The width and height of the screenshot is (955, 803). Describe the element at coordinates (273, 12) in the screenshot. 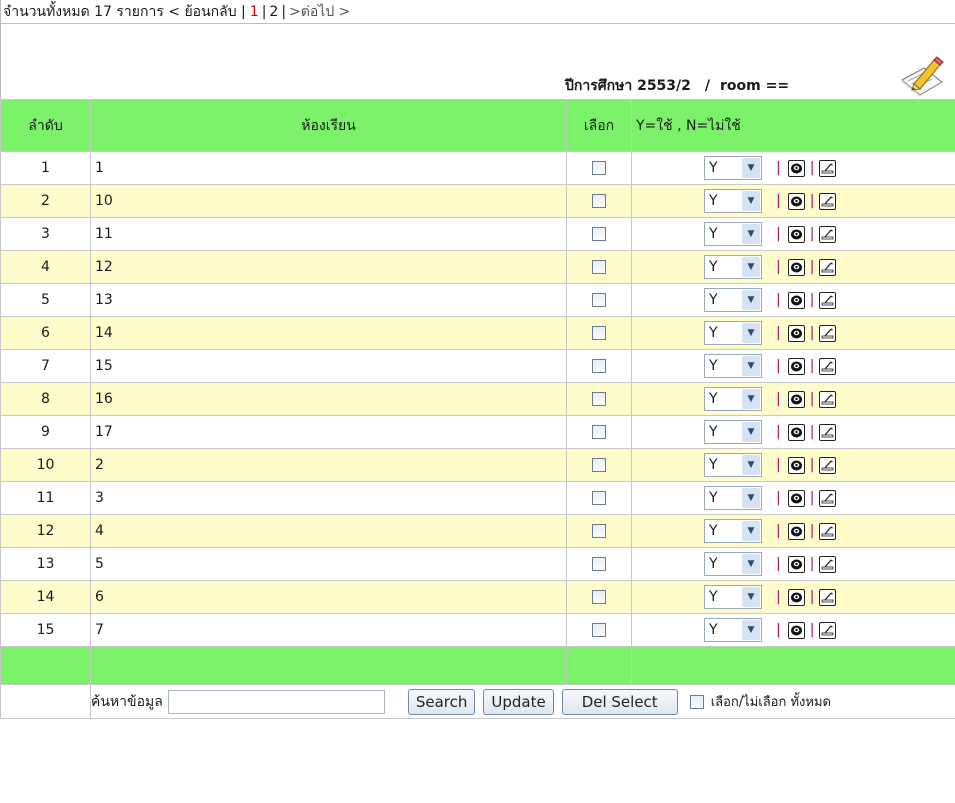

I see `page-link-2: 2` at that location.